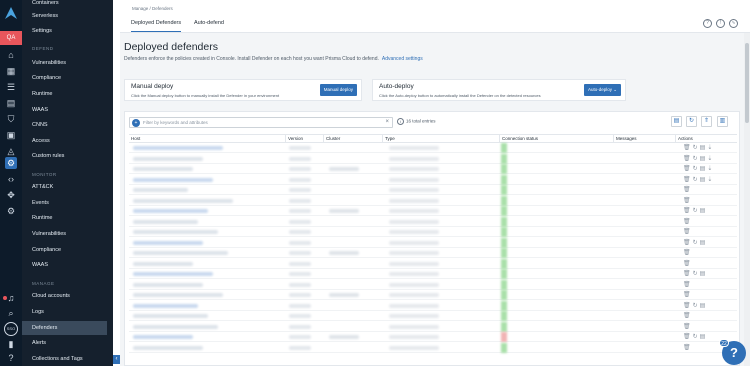  Describe the element at coordinates (11, 13) in the screenshot. I see `prisma-logo-icon` at that location.